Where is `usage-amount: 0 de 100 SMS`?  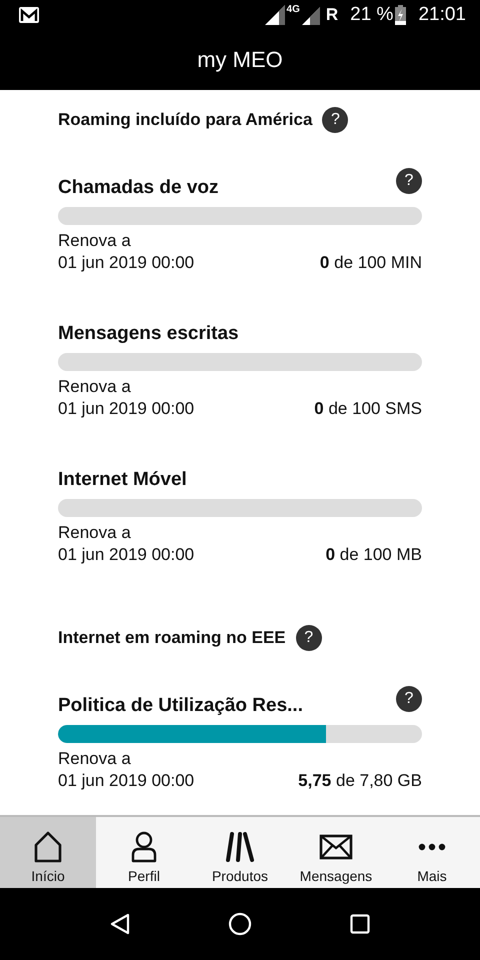 usage-amount: 0 de 100 SMS is located at coordinates (368, 409).